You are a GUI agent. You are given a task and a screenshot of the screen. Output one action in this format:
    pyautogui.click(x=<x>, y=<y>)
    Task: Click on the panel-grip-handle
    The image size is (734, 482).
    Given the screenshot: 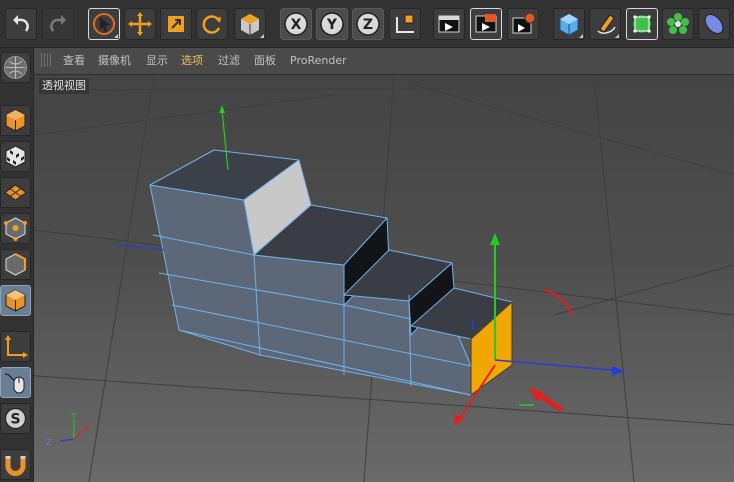 What is the action you would take?
    pyautogui.click(x=47, y=60)
    